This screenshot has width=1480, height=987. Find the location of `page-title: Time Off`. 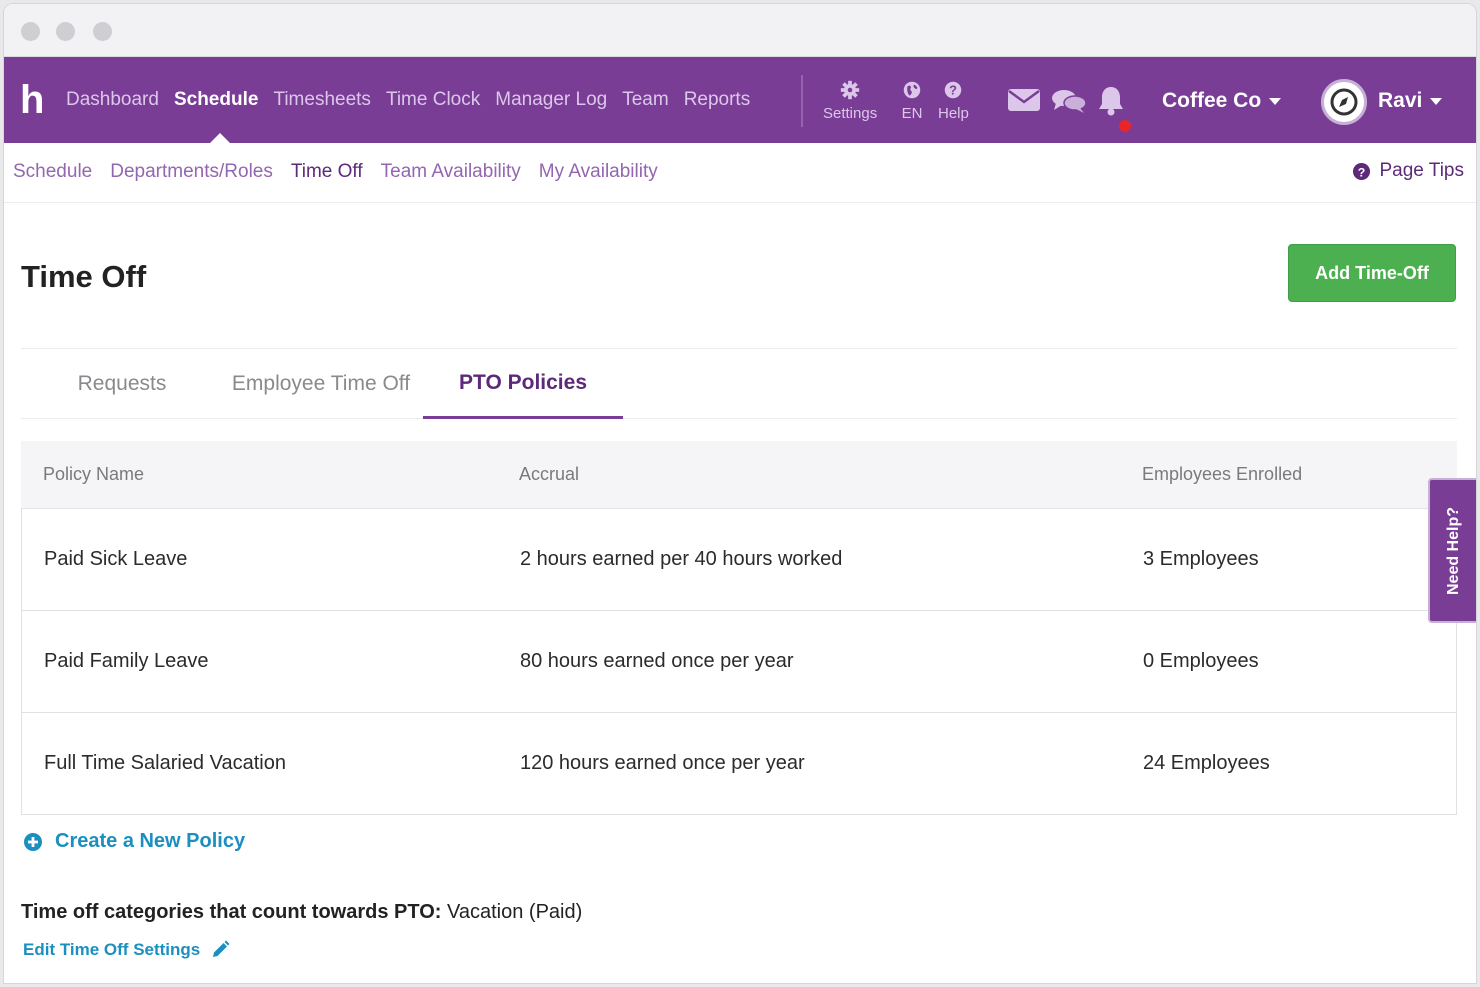

page-title: Time Off is located at coordinates (84, 276).